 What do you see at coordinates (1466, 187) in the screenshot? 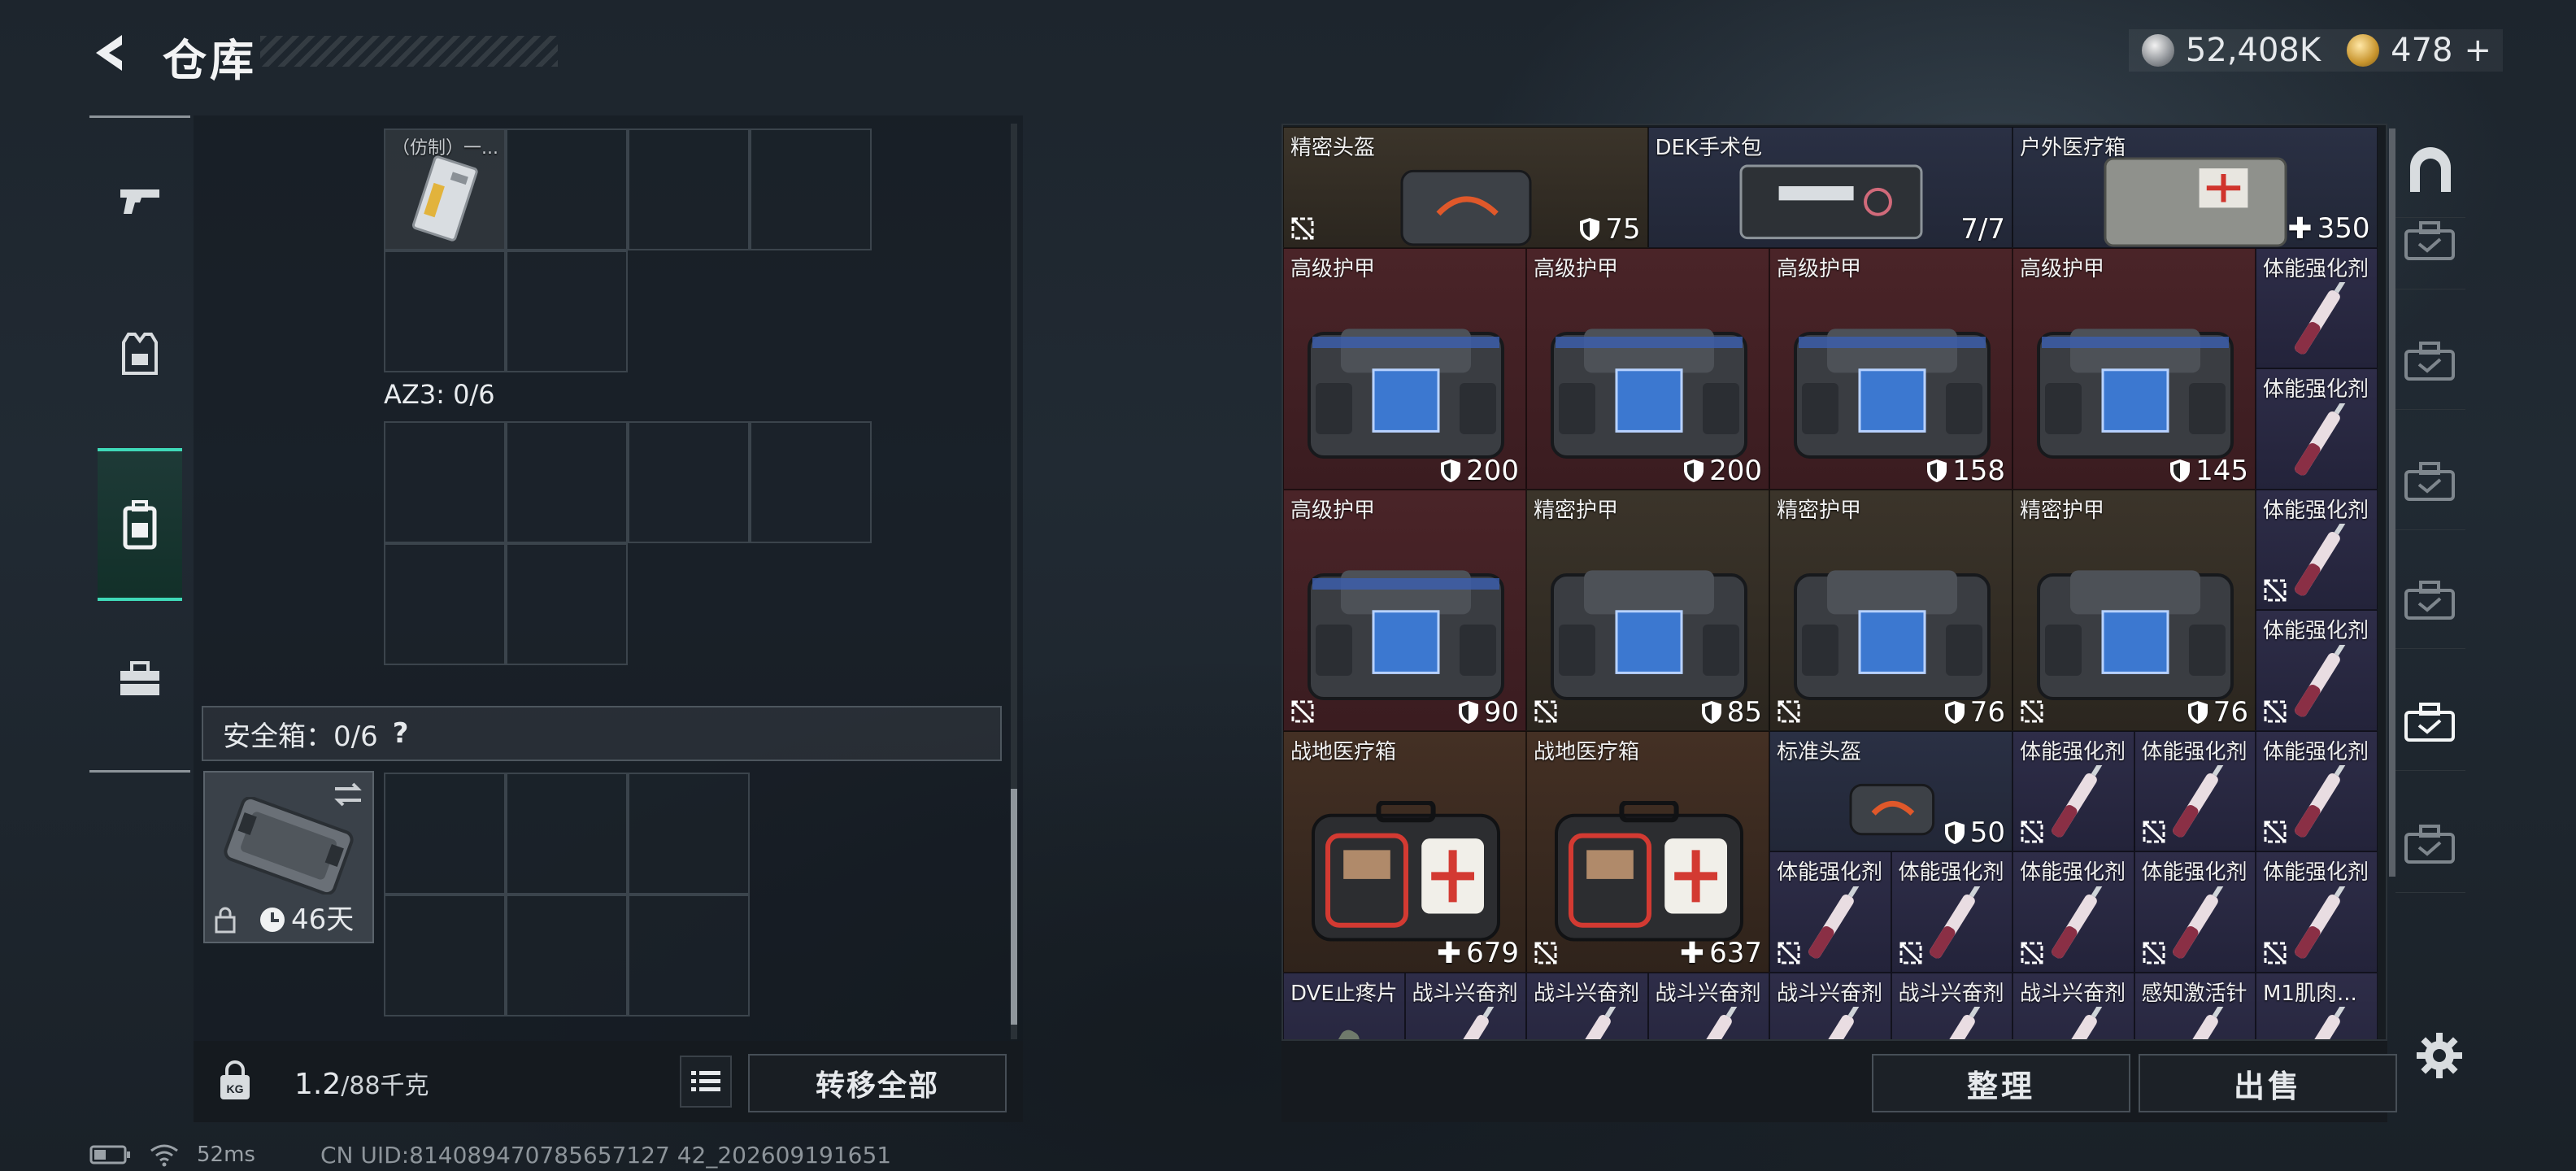
I see `inventory-item: 精密头盔 75` at bounding box center [1466, 187].